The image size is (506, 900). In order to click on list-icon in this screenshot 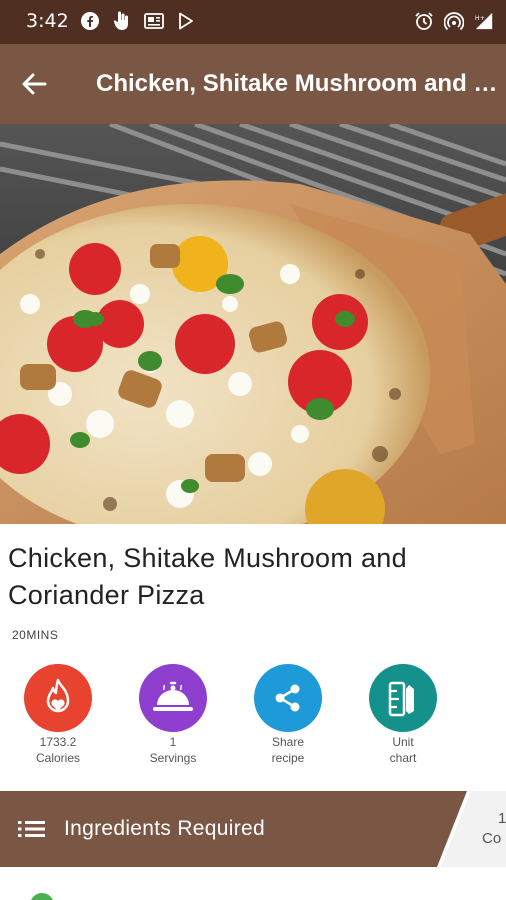, I will do `click(31, 829)`.